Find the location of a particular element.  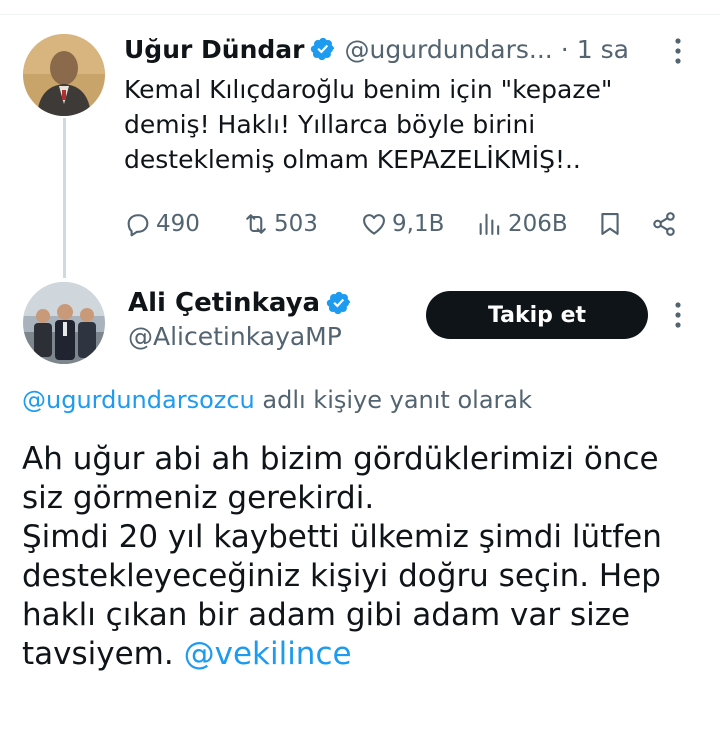

replying-to-mention: @ugurdundarsozcu is located at coordinates (138, 400).